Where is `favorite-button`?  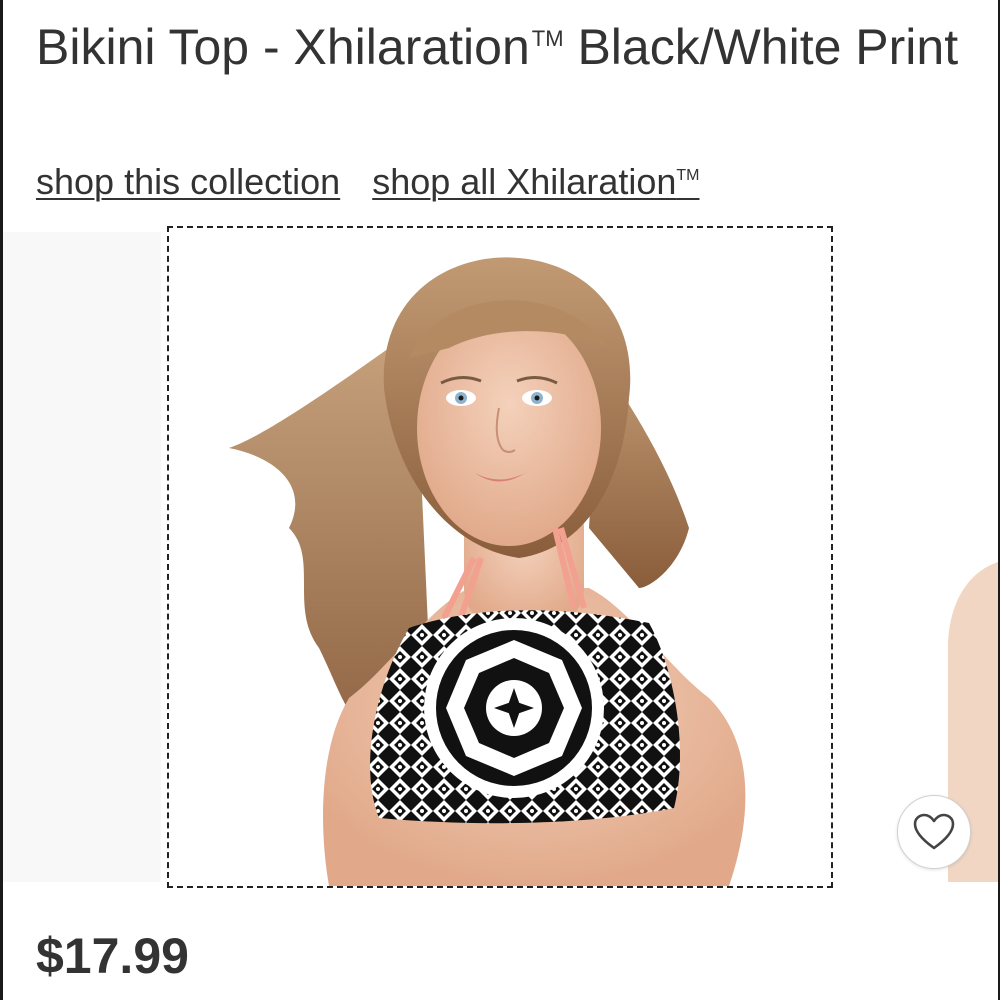 favorite-button is located at coordinates (934, 832).